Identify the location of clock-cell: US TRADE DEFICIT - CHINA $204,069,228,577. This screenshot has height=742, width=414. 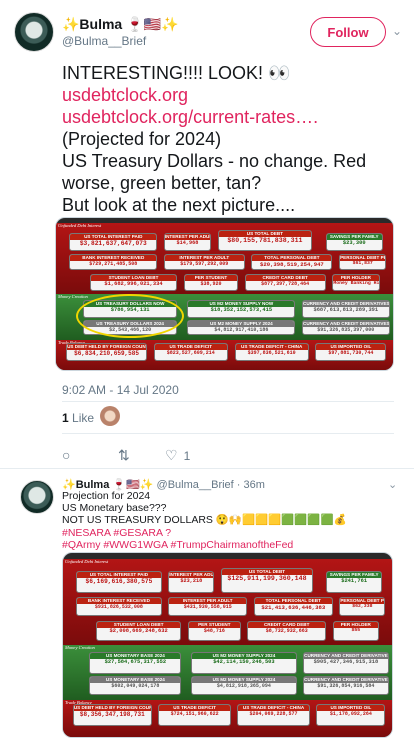
(273, 714).